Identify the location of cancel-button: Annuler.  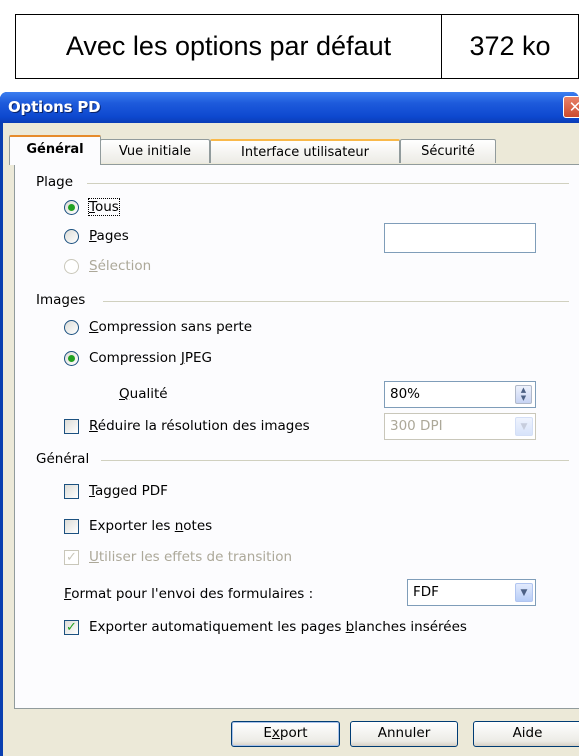
(404, 734).